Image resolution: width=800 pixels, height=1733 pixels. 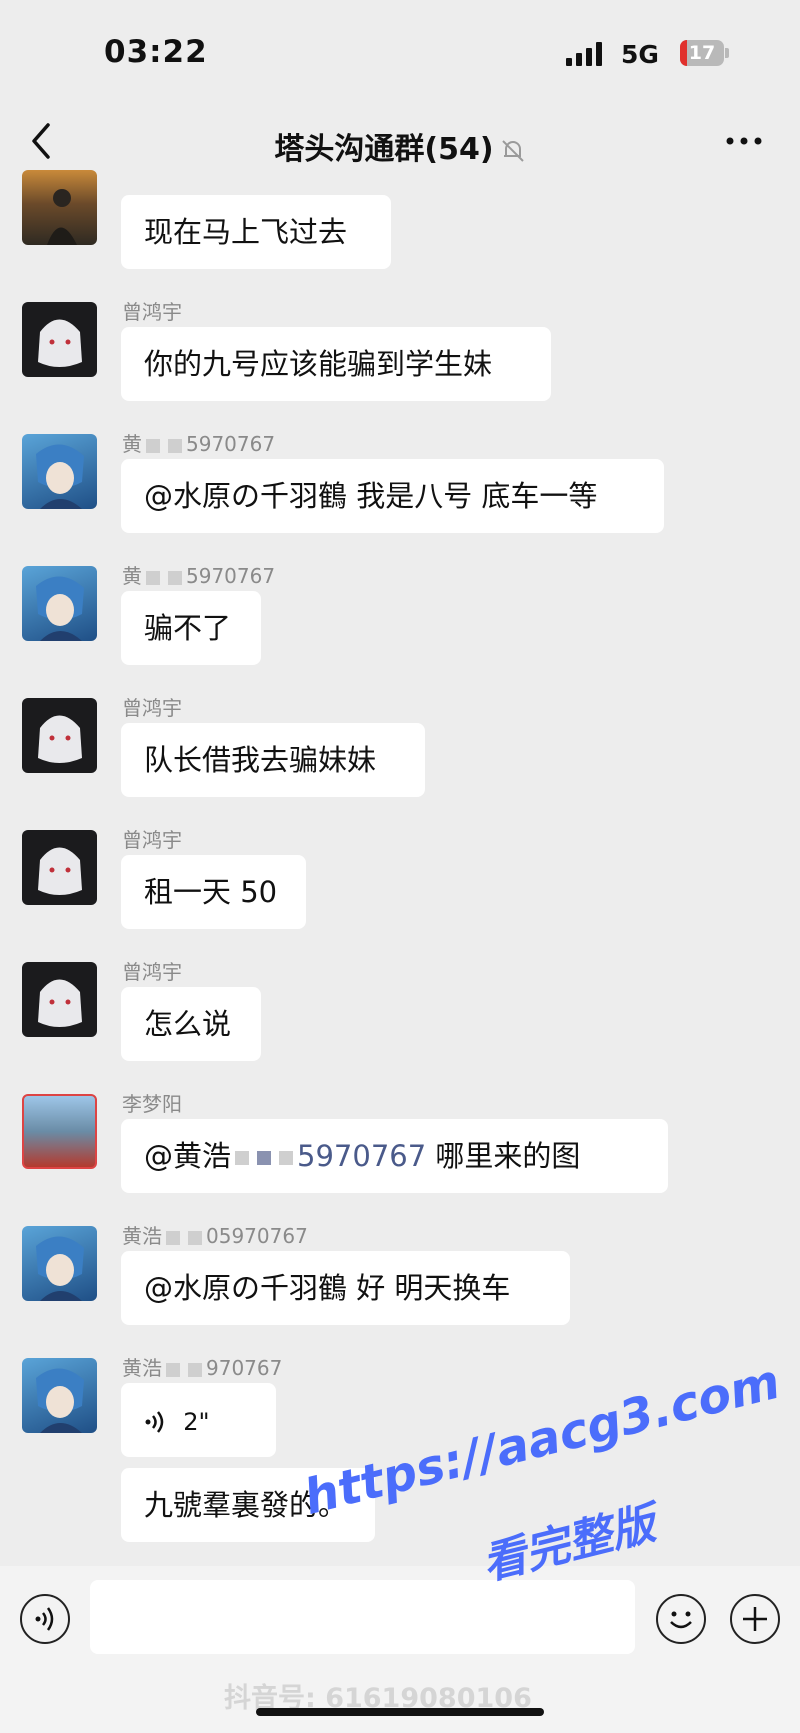 I want to click on message-text: 你的九号应该能骗到学生妹, so click(x=318, y=364).